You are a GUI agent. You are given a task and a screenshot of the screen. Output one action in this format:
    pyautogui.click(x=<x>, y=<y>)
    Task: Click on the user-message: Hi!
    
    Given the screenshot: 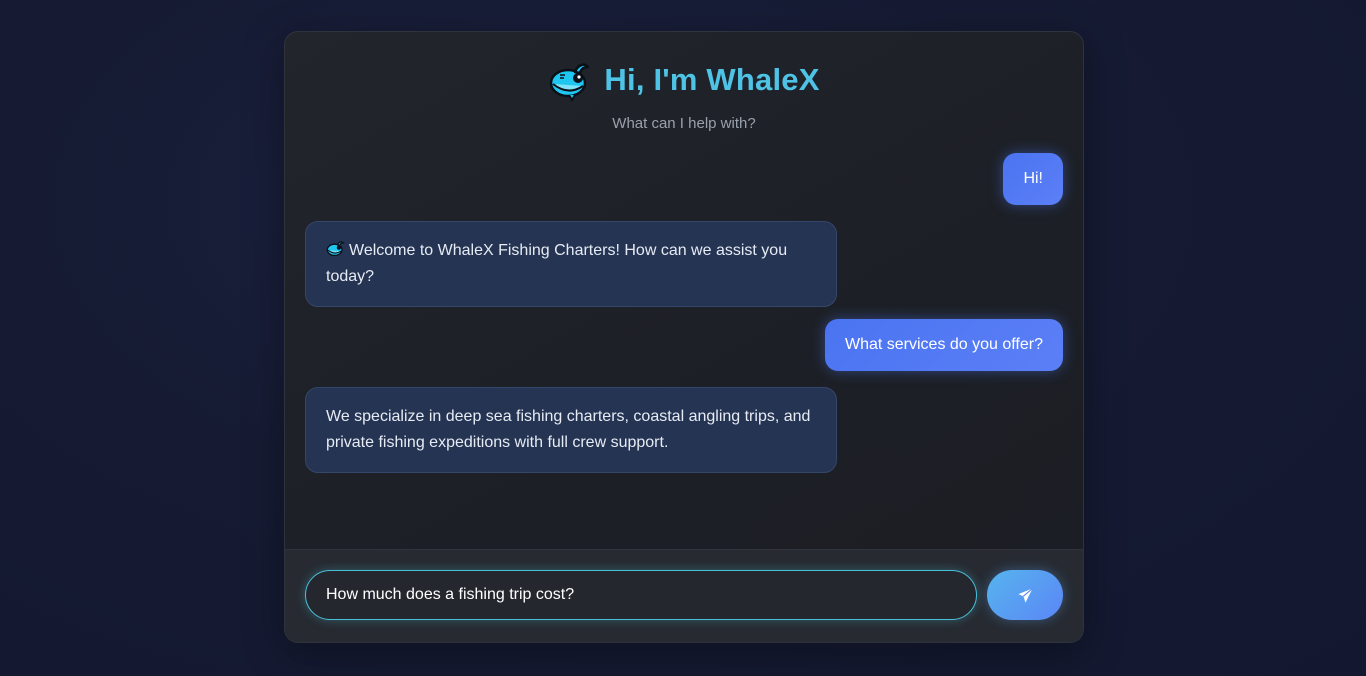 What is the action you would take?
    pyautogui.click(x=1033, y=179)
    